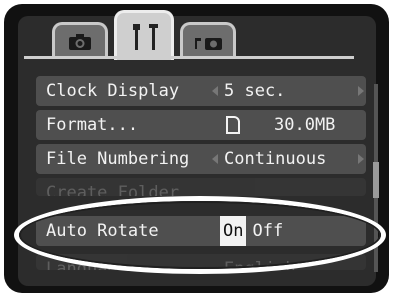 The height and width of the screenshot is (297, 393). I want to click on menu-row-value: Continuous, so click(275, 159).